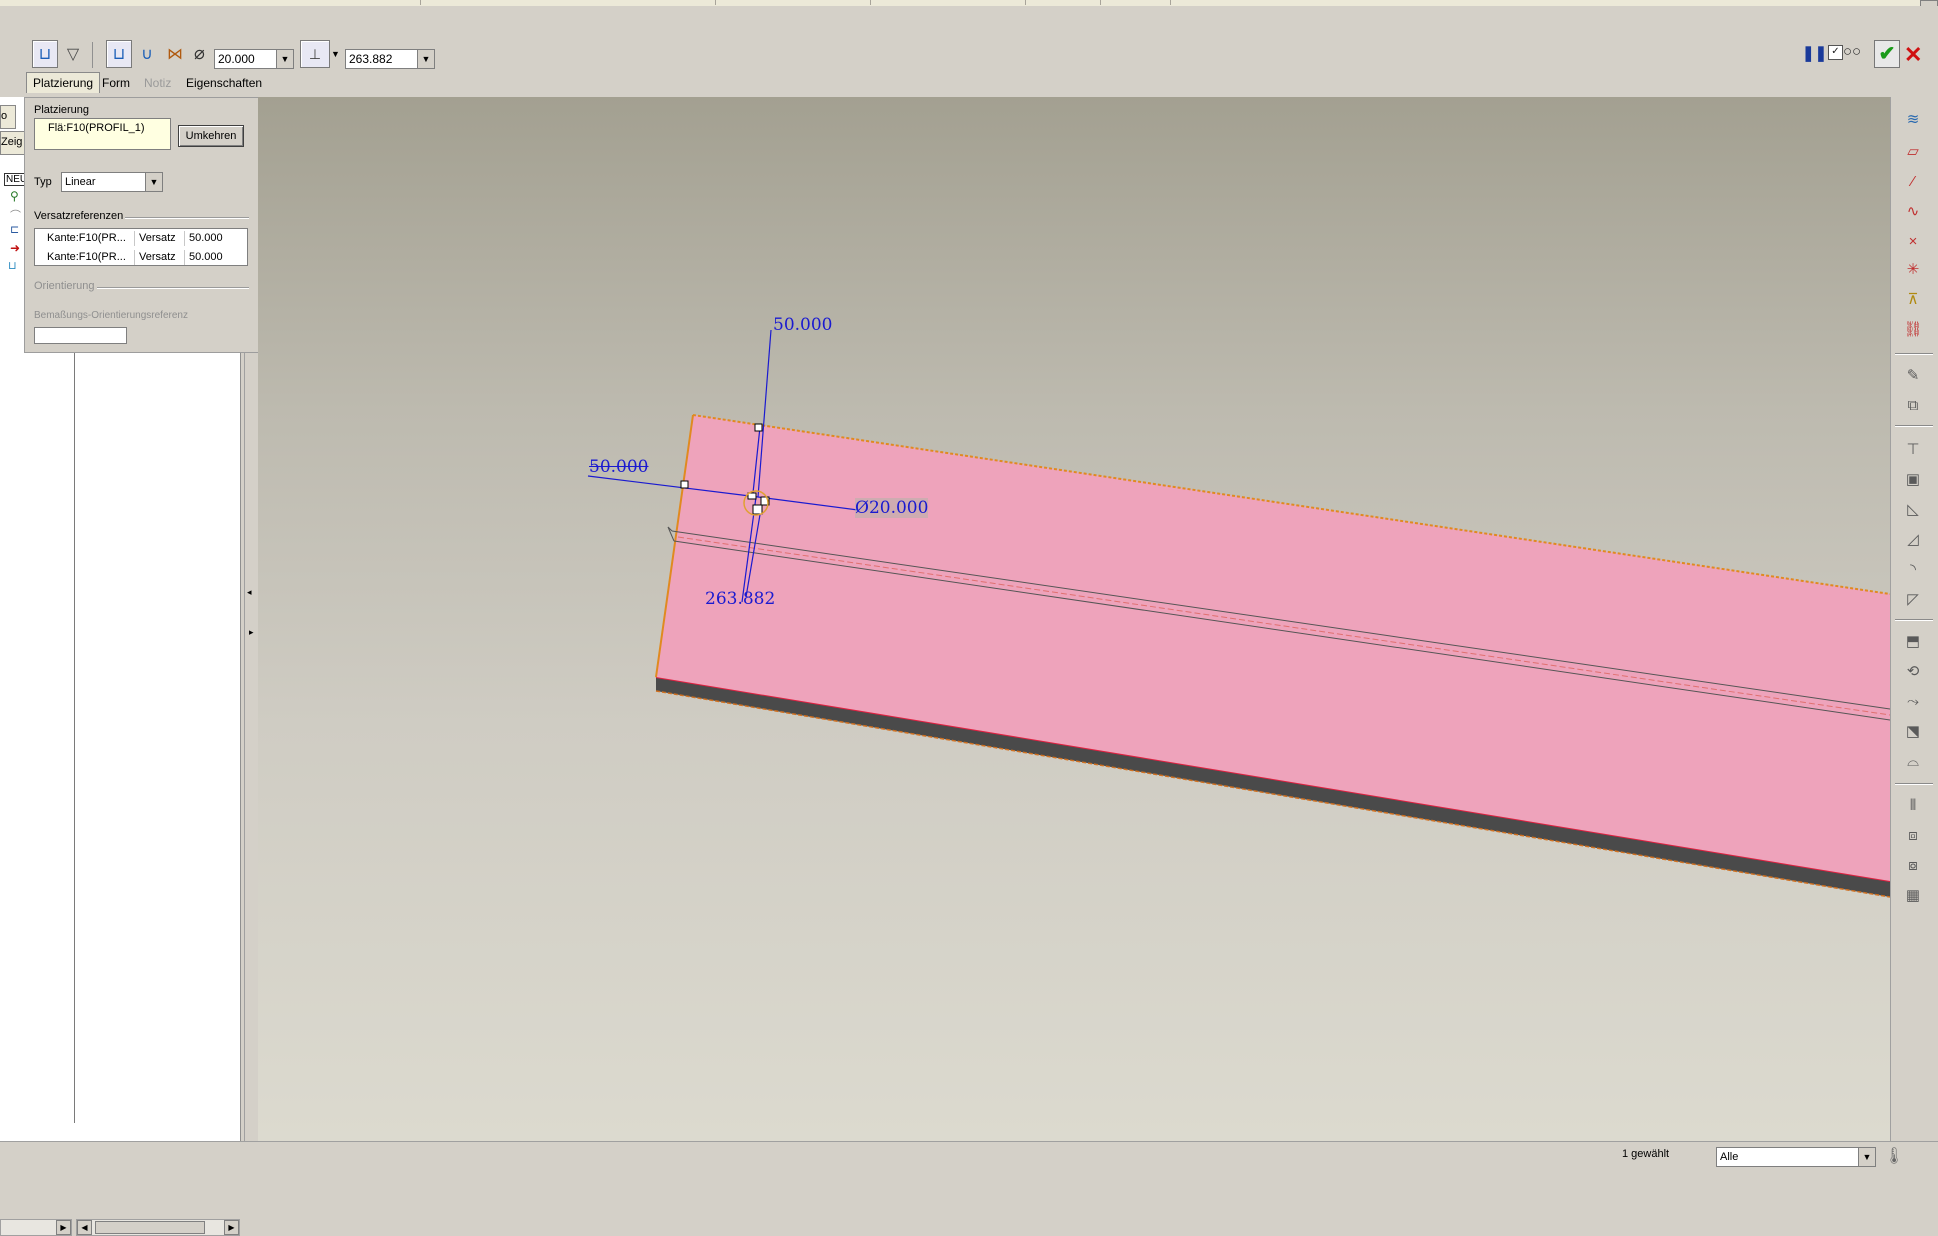 The width and height of the screenshot is (1938, 1236). Describe the element at coordinates (802, 325) in the screenshot. I see `dim-offset-top: 50.000` at that location.